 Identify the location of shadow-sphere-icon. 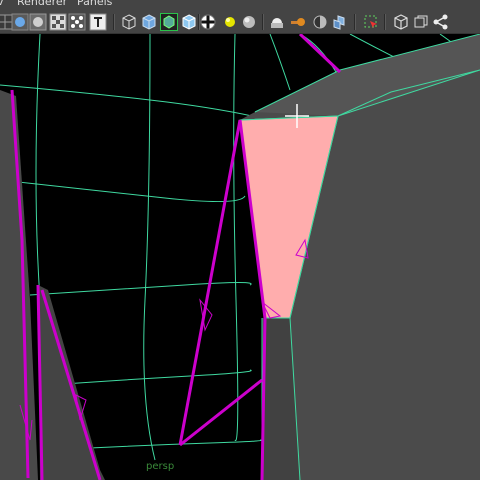
(249, 22).